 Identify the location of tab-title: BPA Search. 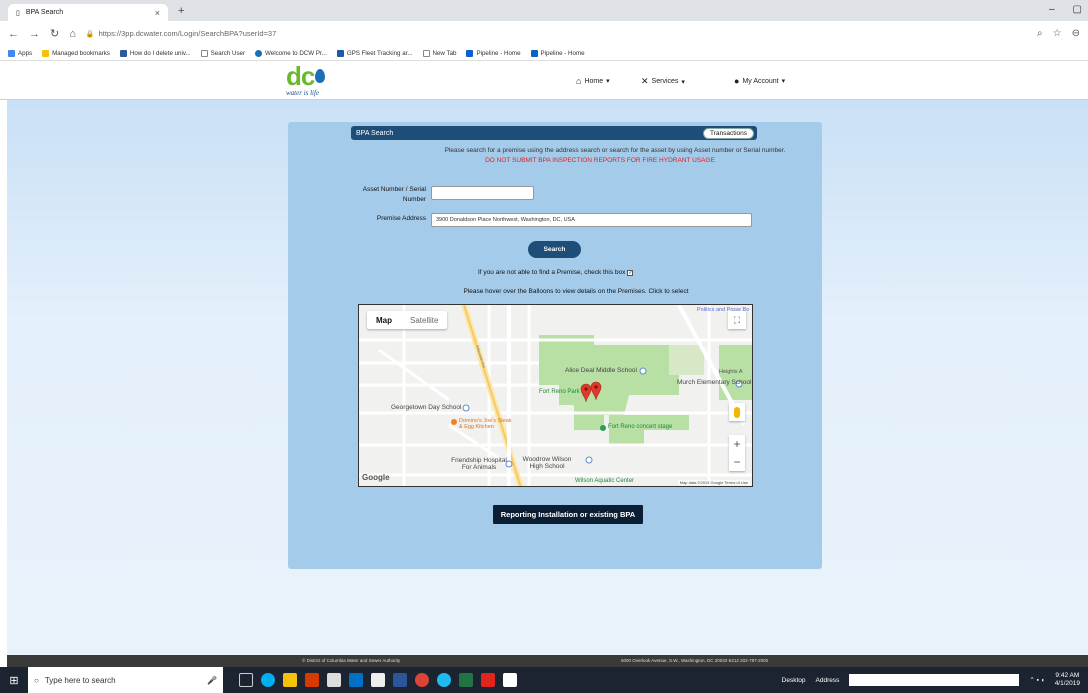
(44, 12).